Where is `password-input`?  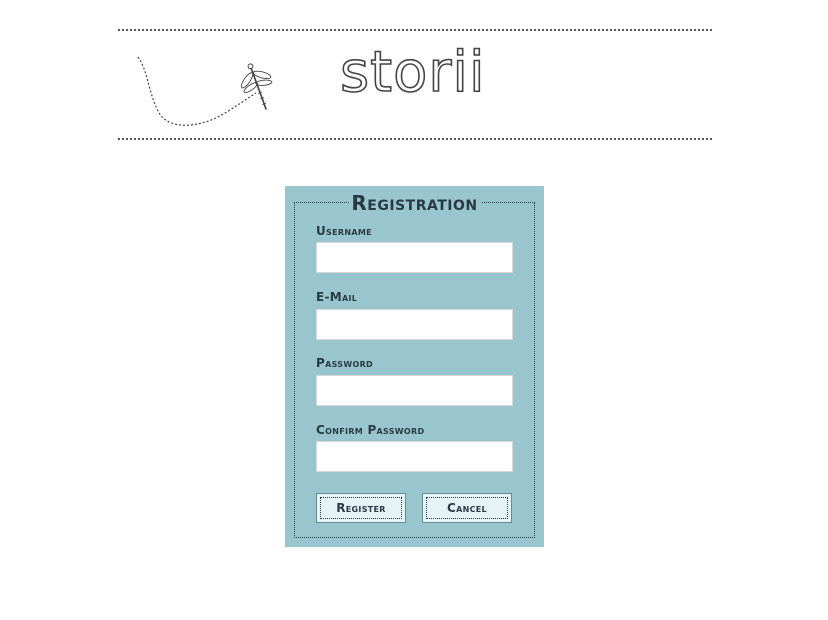 password-input is located at coordinates (414, 390).